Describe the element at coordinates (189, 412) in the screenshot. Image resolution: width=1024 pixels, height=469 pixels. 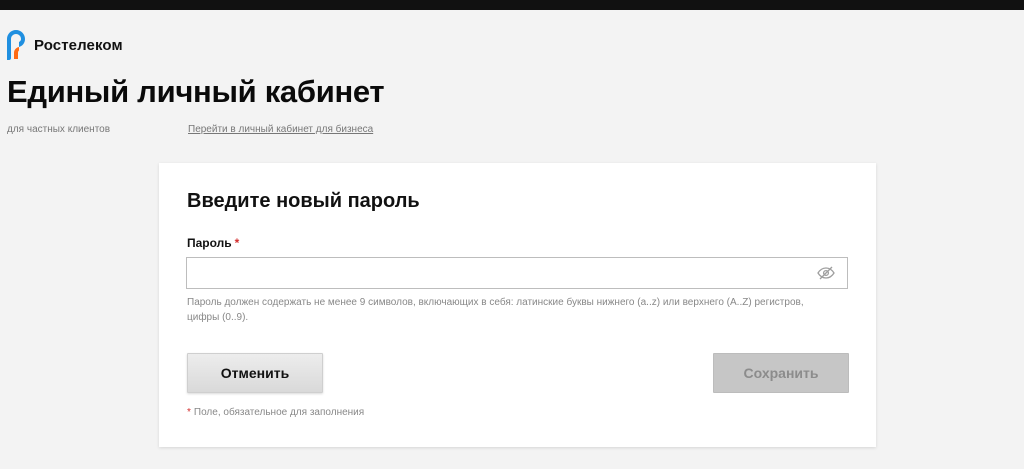
I see `required-note-star: *` at that location.